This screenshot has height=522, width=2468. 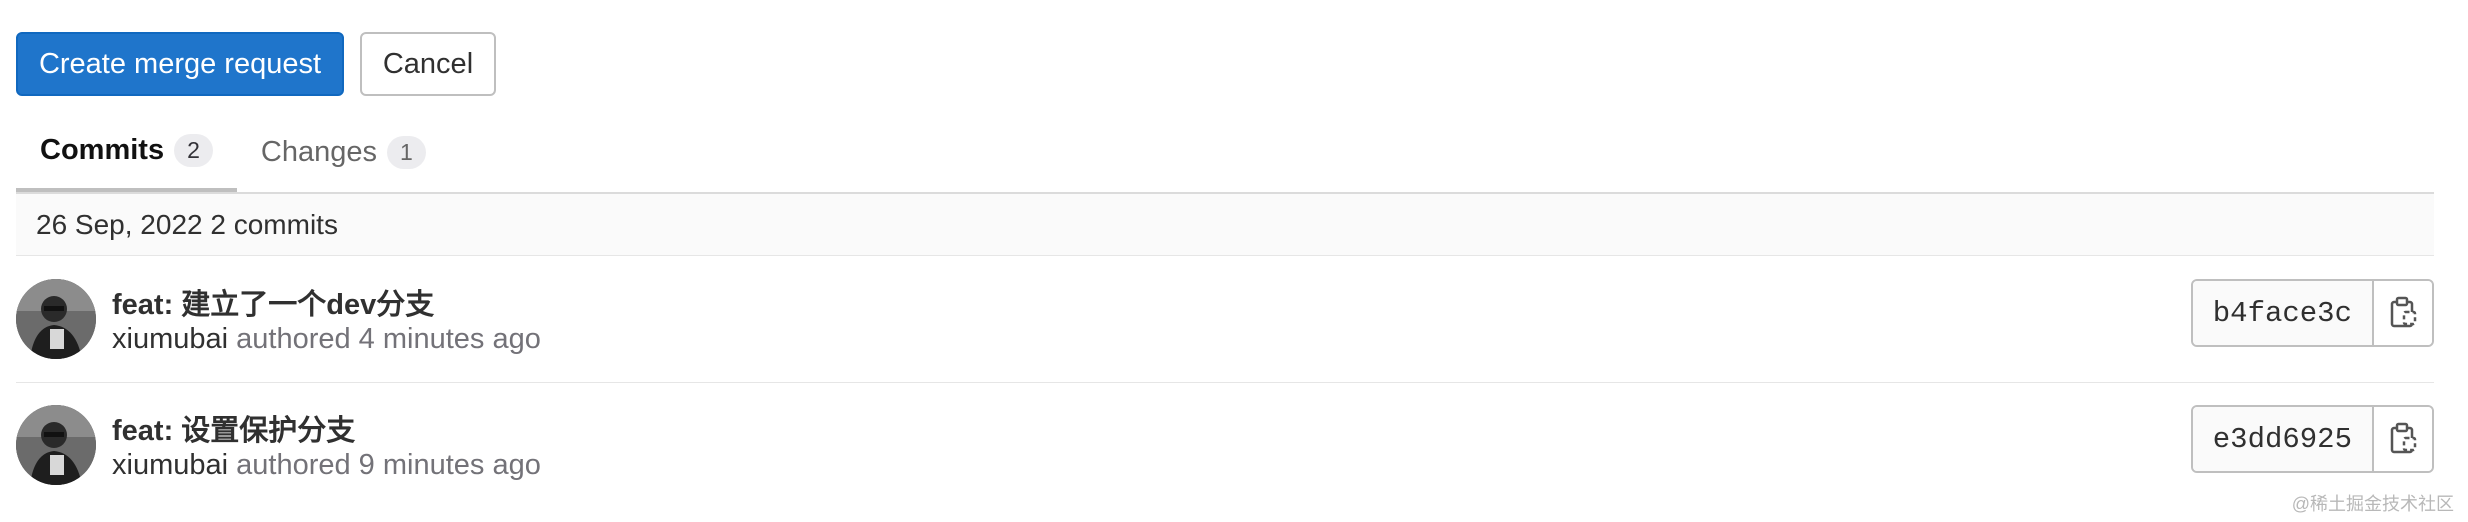 What do you see at coordinates (428, 64) in the screenshot?
I see `cancel-button: Cancel` at bounding box center [428, 64].